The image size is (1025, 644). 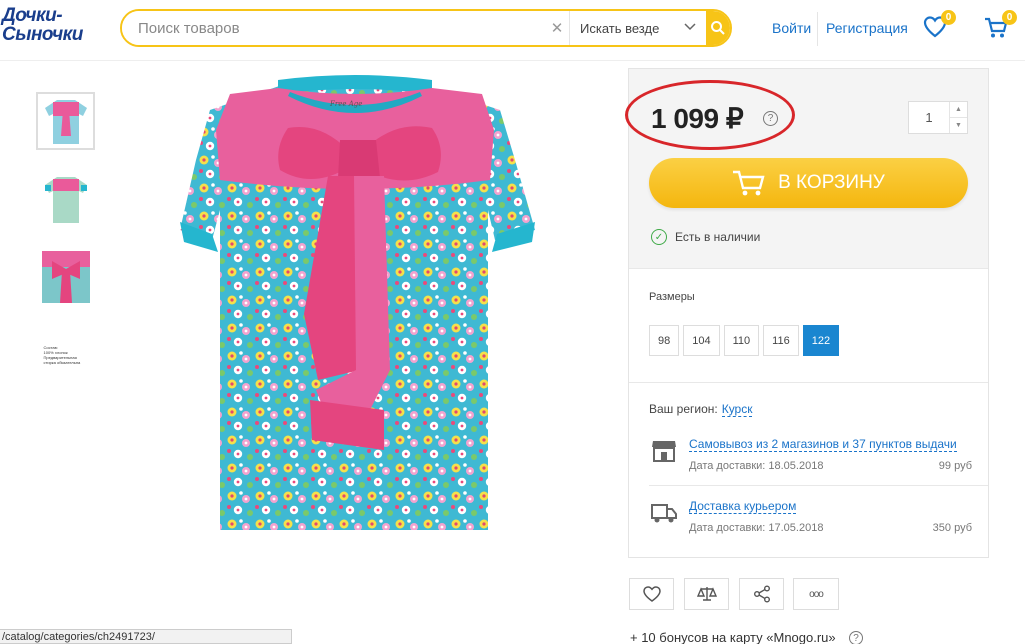 I want to click on search-icon, so click(x=718, y=28).